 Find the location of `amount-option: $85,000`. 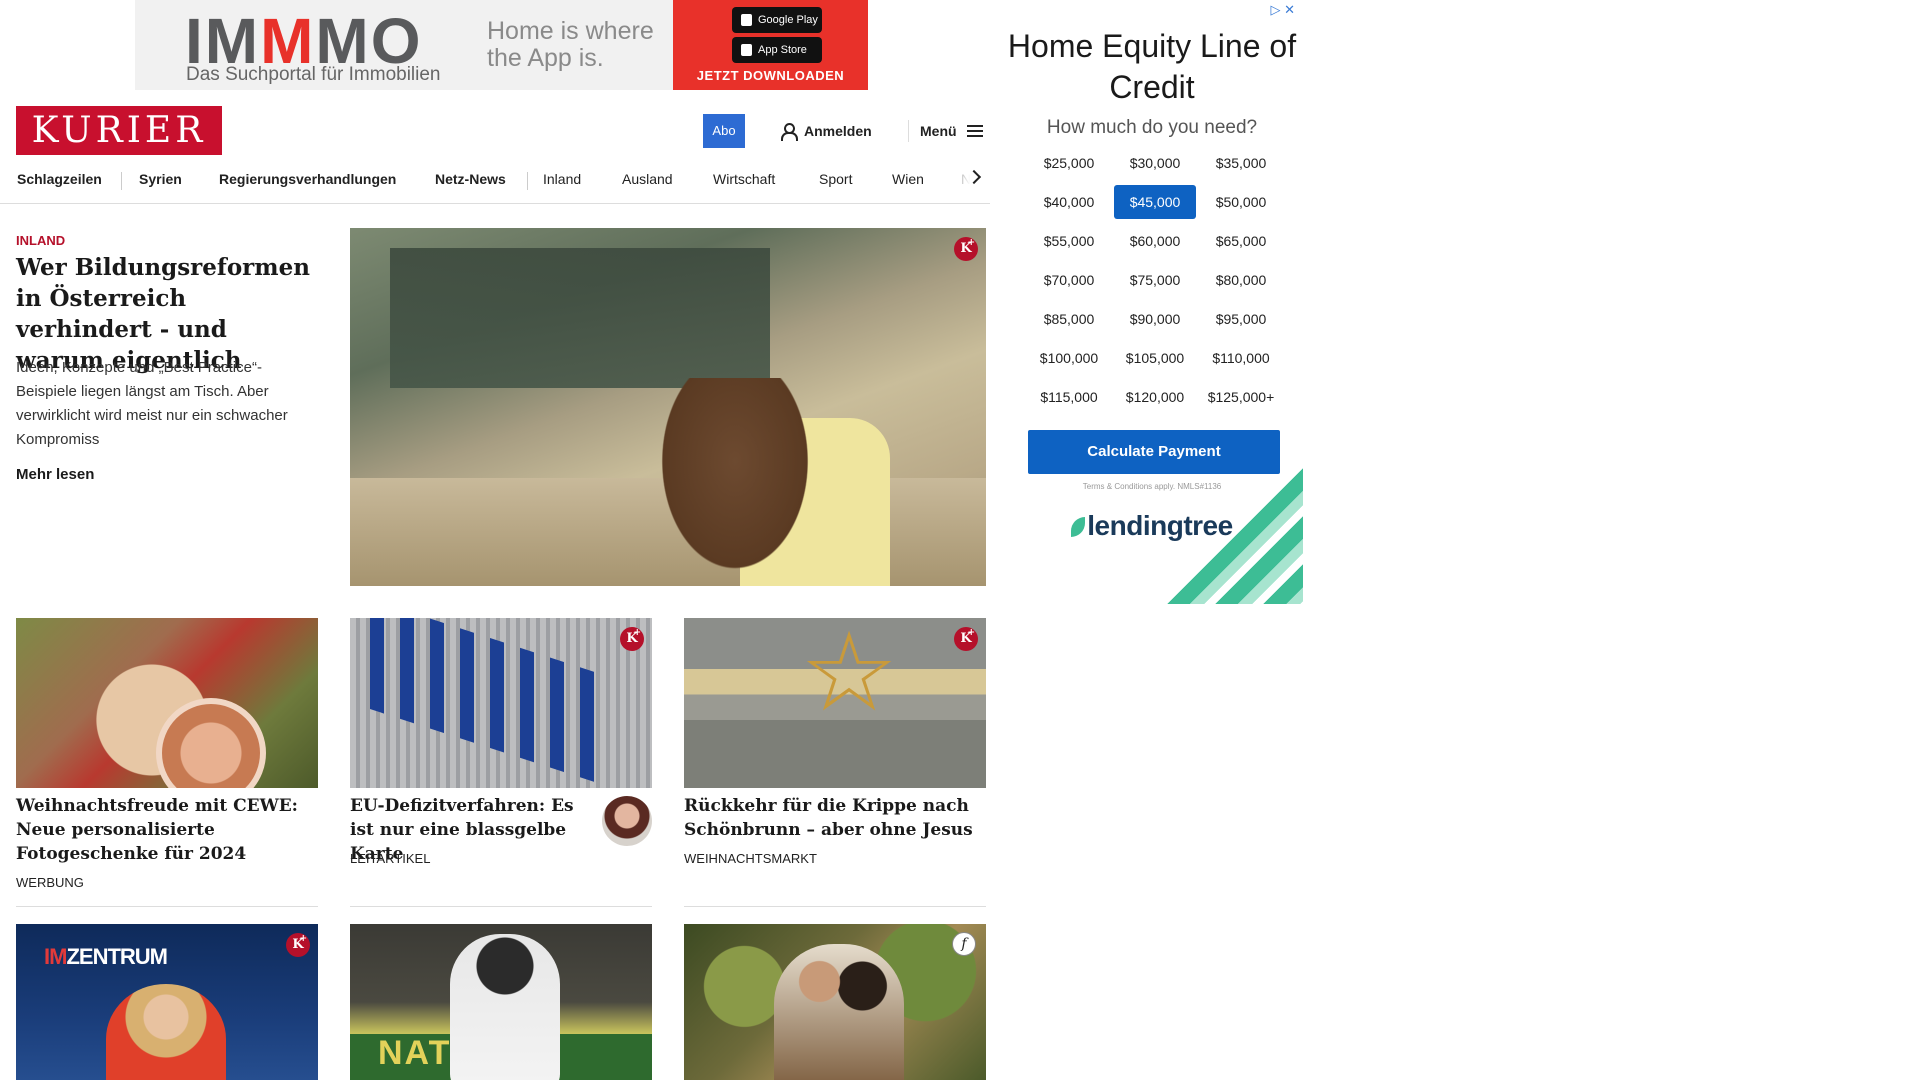

amount-option: $85,000 is located at coordinates (1069, 319).